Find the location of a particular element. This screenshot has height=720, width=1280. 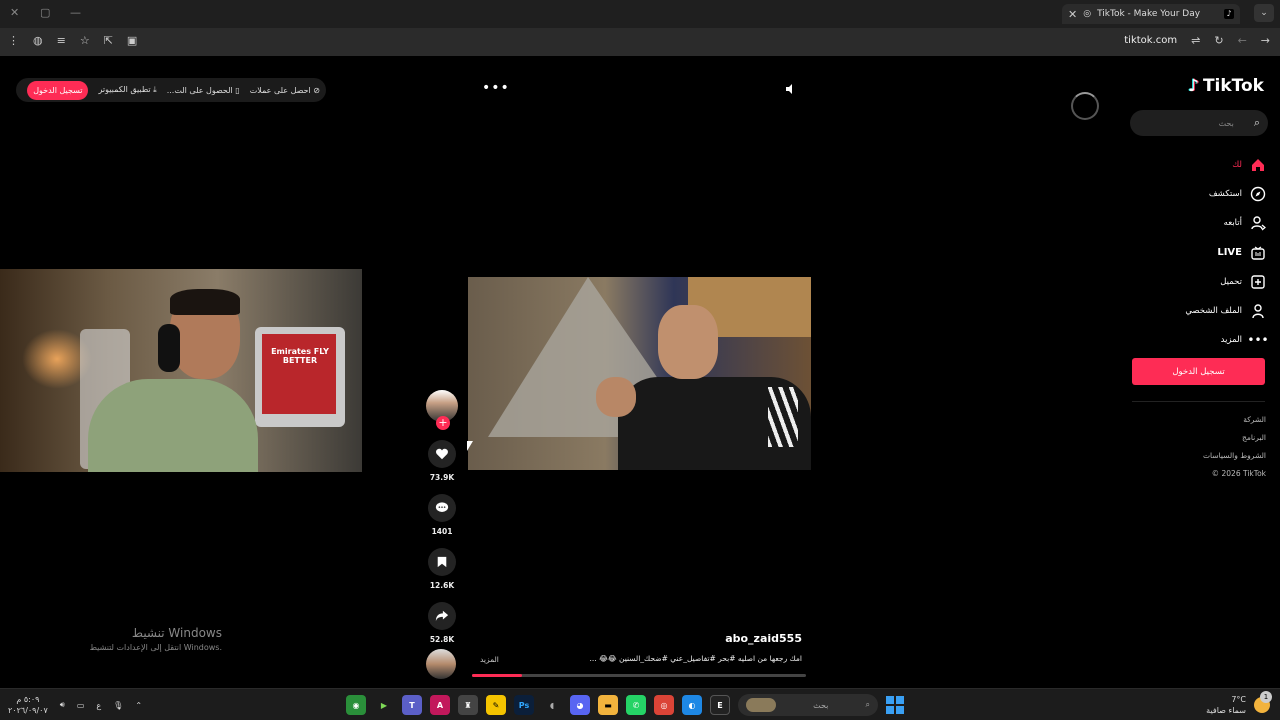

app-game-icon: ♜ is located at coordinates (468, 705).